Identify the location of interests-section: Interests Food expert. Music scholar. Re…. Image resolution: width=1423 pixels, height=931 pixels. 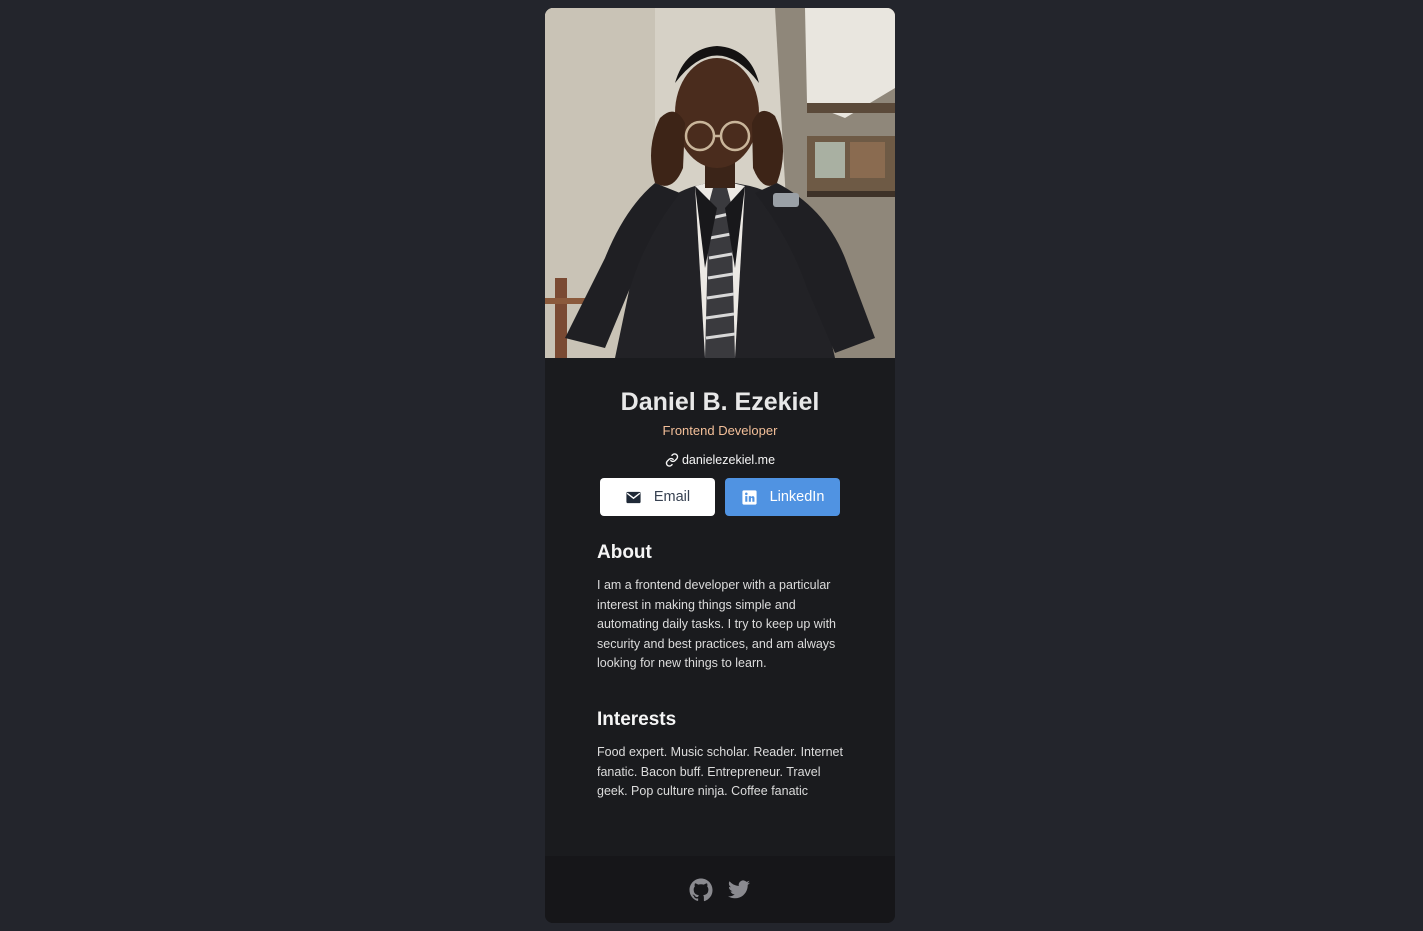
(722, 755).